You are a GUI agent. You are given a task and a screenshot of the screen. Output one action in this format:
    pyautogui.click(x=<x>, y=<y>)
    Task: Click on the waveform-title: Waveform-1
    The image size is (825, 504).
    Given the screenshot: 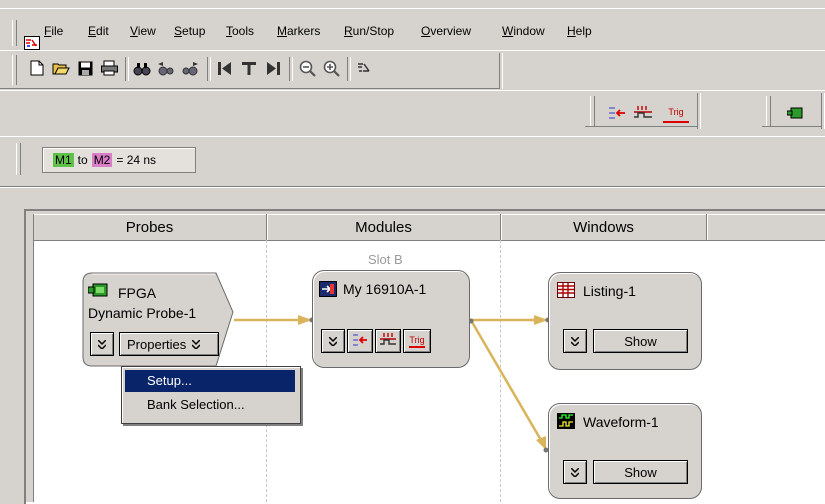 What is the action you would take?
    pyautogui.click(x=621, y=422)
    